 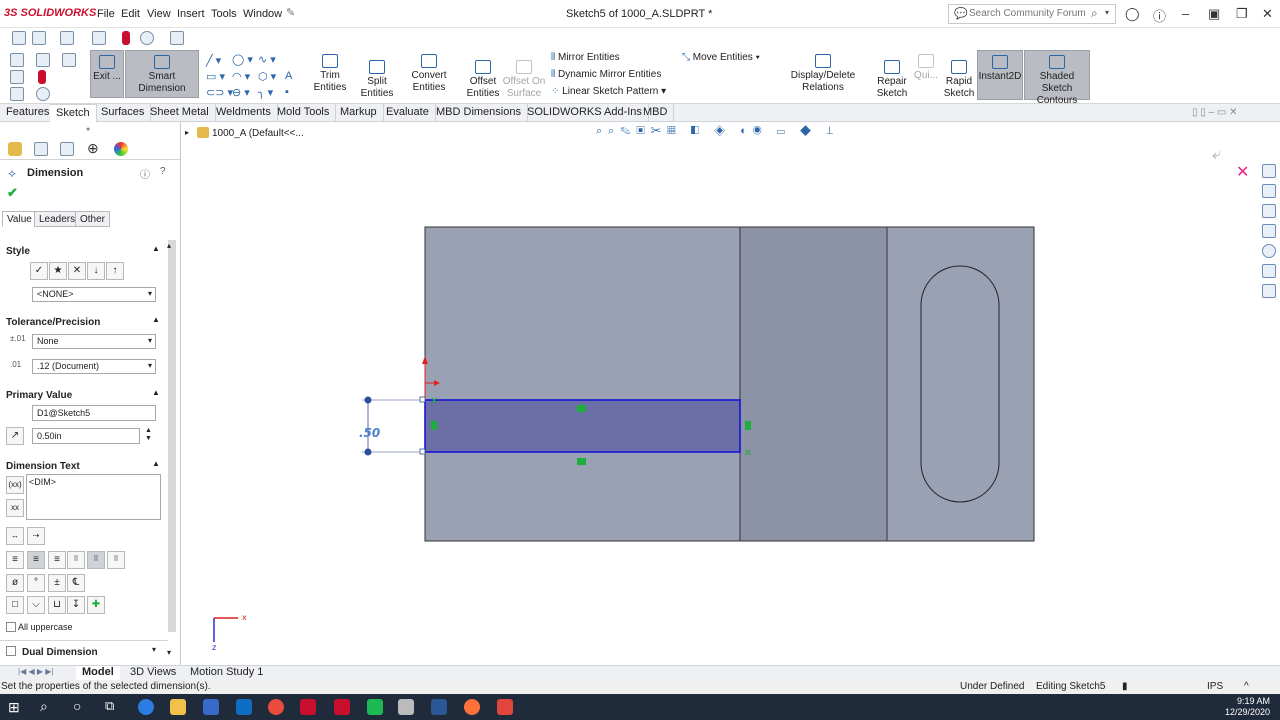 I want to click on instant2d-button: Instant2D, so click(x=1000, y=75).